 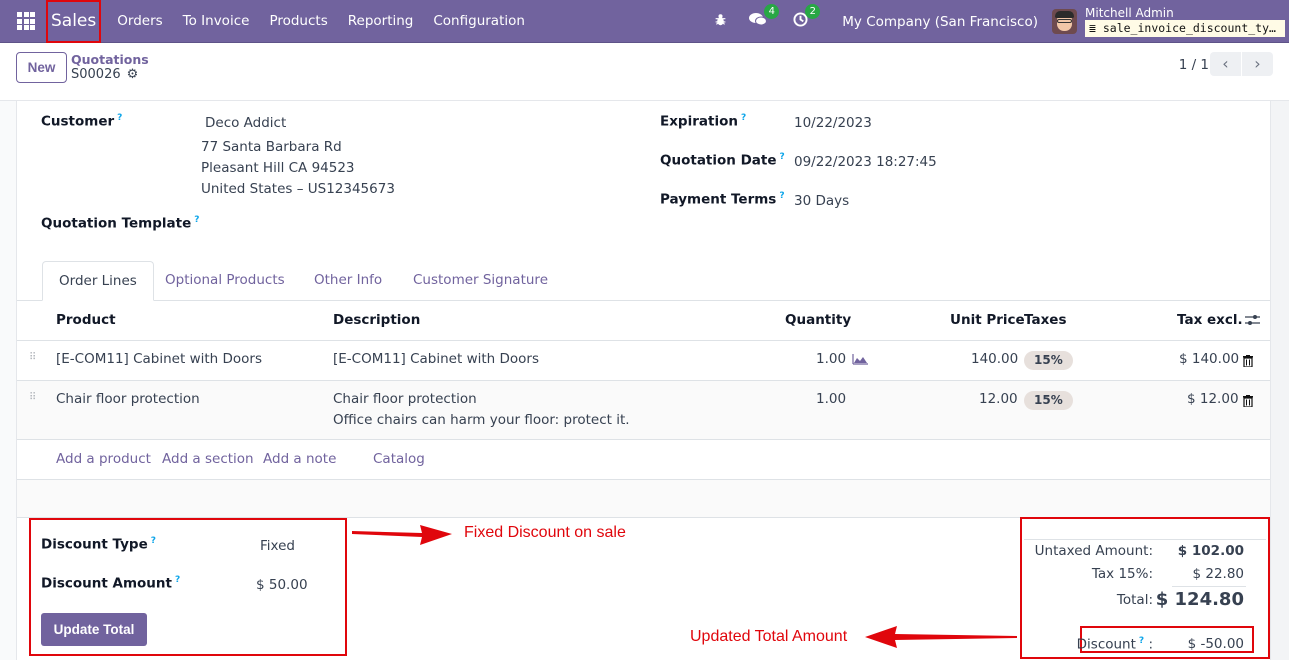 What do you see at coordinates (282, 585) in the screenshot?
I see `discount-amount-field: $ 50.00` at bounding box center [282, 585].